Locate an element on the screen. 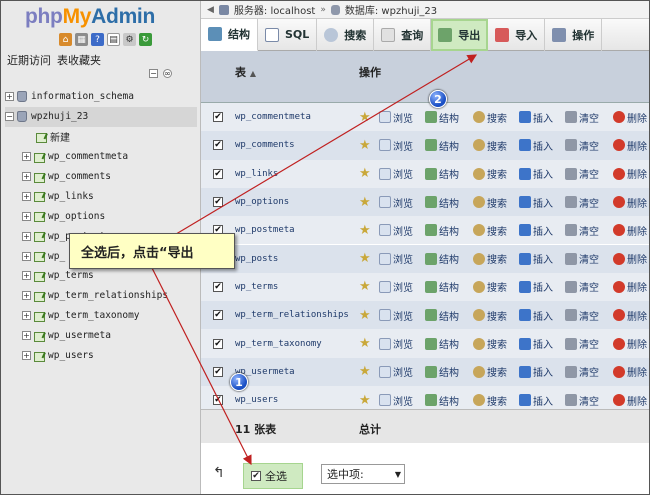 This screenshot has width=650, height=495. tree-table-item: + wp_comments is located at coordinates (101, 177).